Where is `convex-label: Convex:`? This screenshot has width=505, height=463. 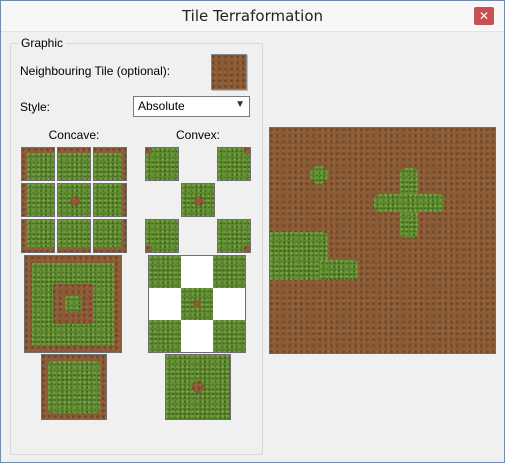
convex-label: Convex: is located at coordinates (198, 135).